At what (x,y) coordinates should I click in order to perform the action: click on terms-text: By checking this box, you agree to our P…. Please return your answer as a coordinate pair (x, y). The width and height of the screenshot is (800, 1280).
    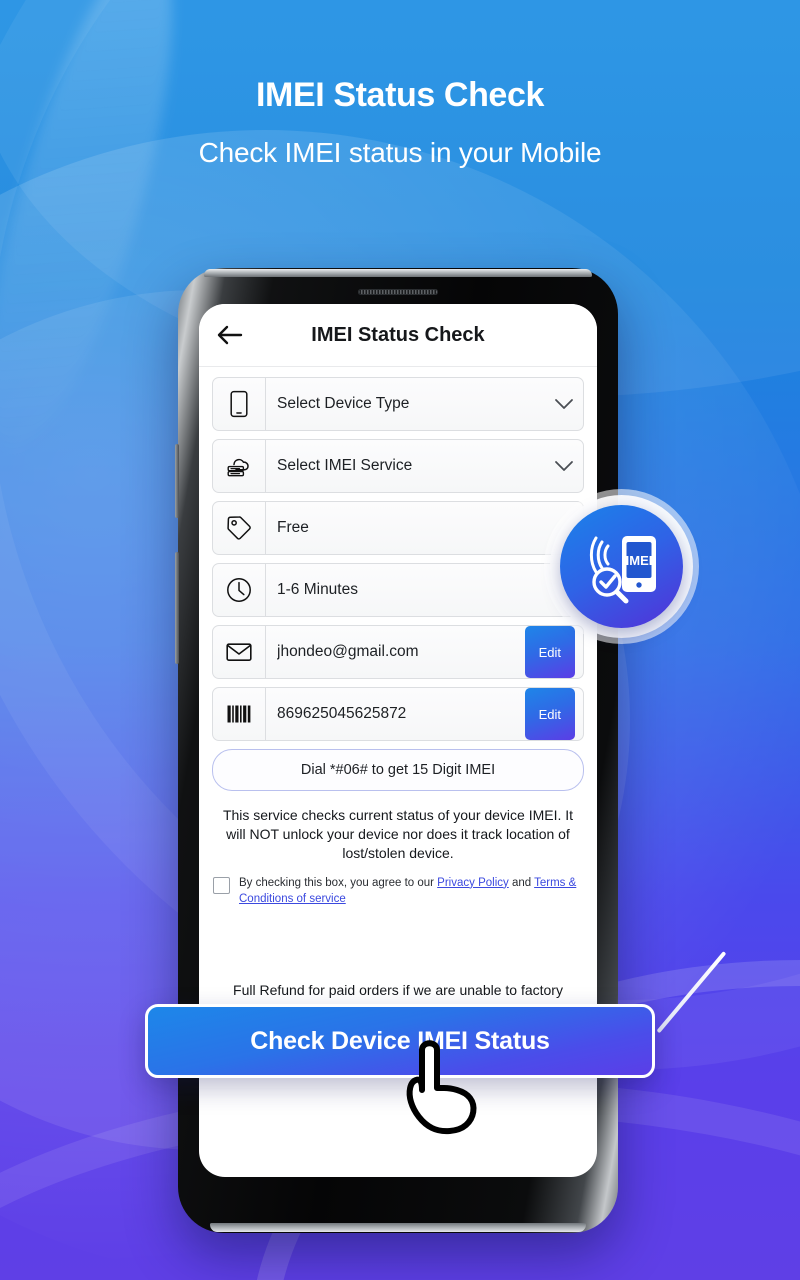
    Looking at the image, I should click on (411, 892).